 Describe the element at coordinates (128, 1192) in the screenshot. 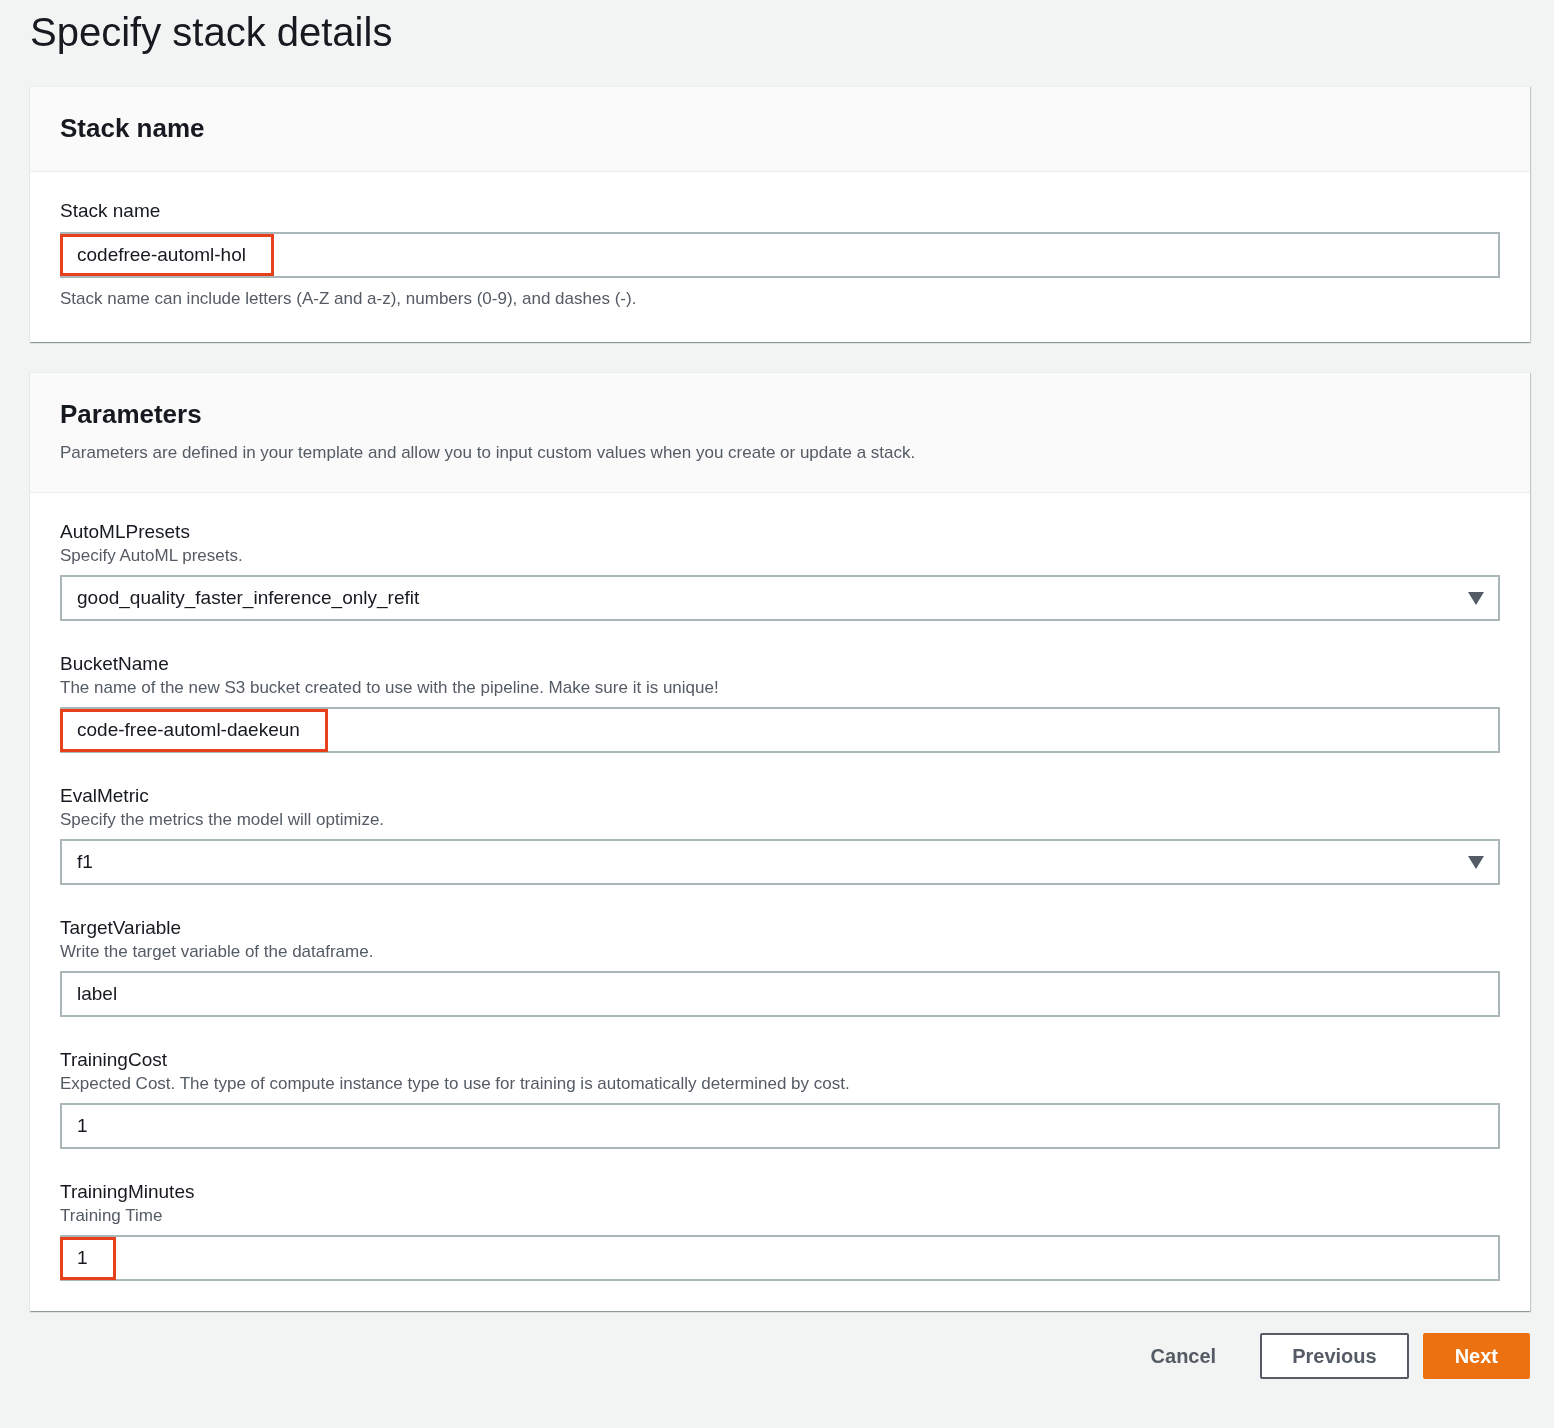

I see `field-label: TrainingMinutes` at that location.